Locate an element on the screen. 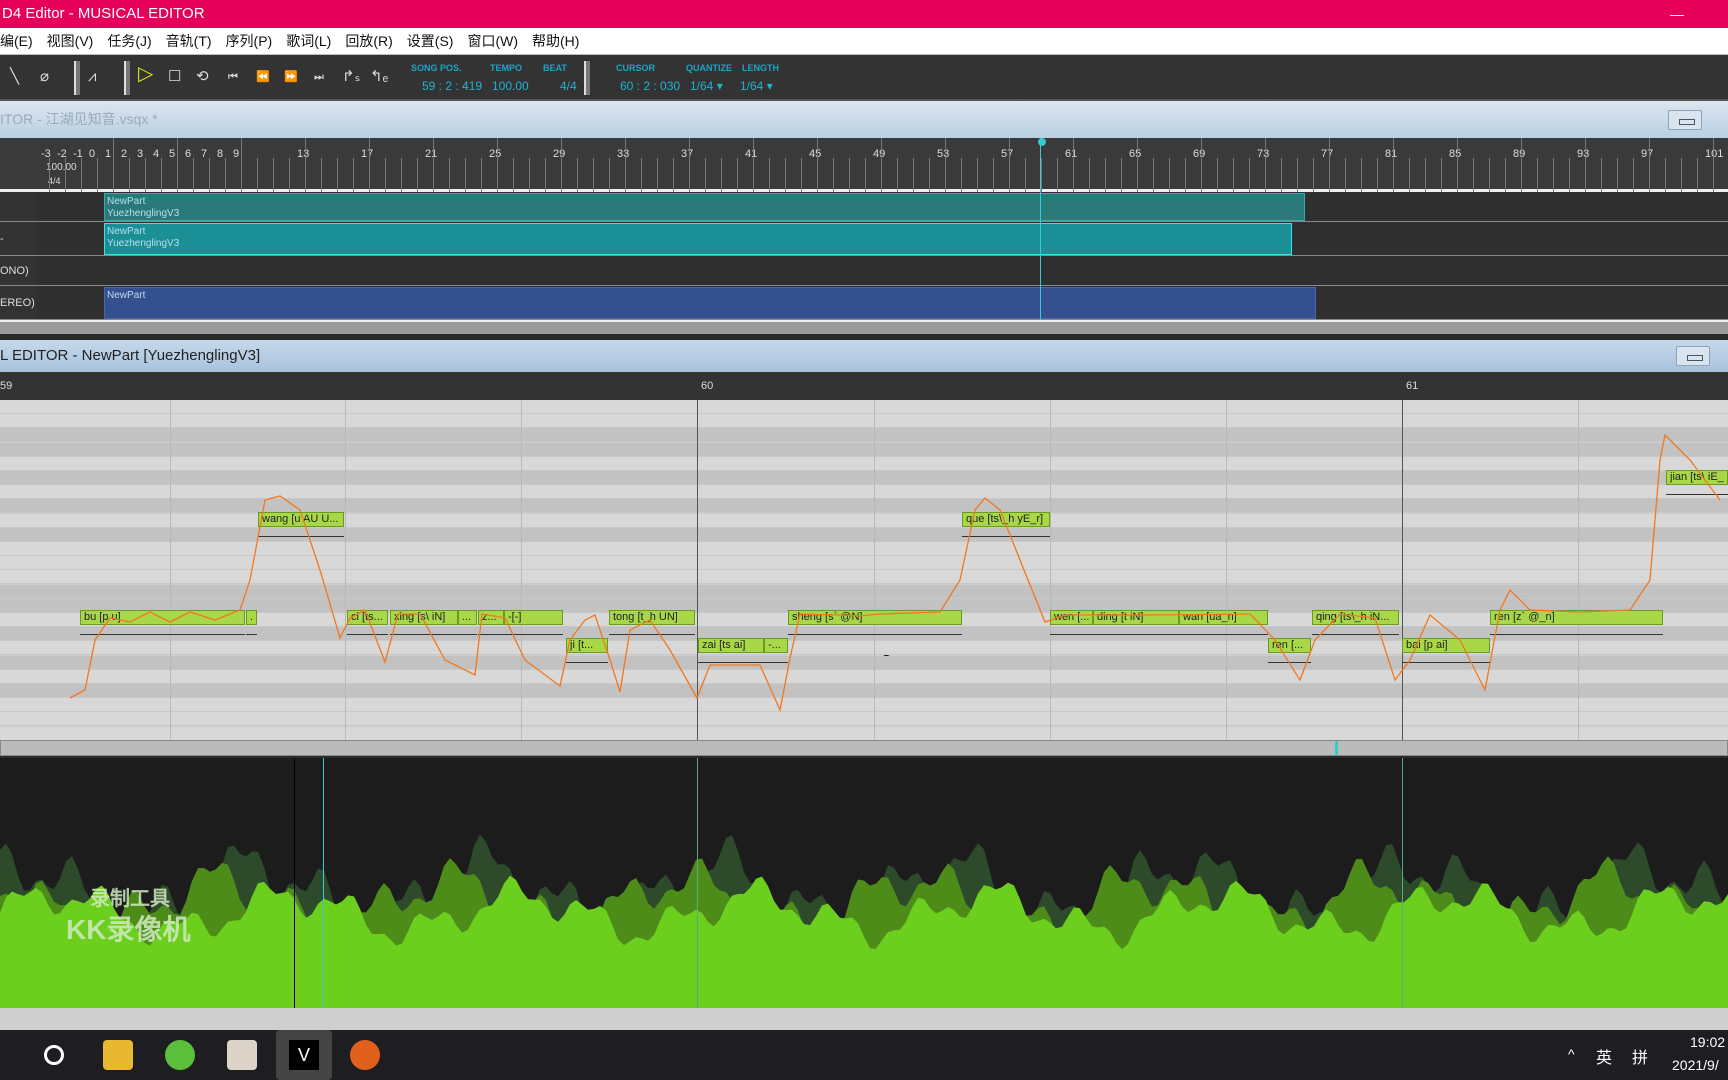 The height and width of the screenshot is (1080, 1728). track-row: EREO) NewPart is located at coordinates (864, 303).